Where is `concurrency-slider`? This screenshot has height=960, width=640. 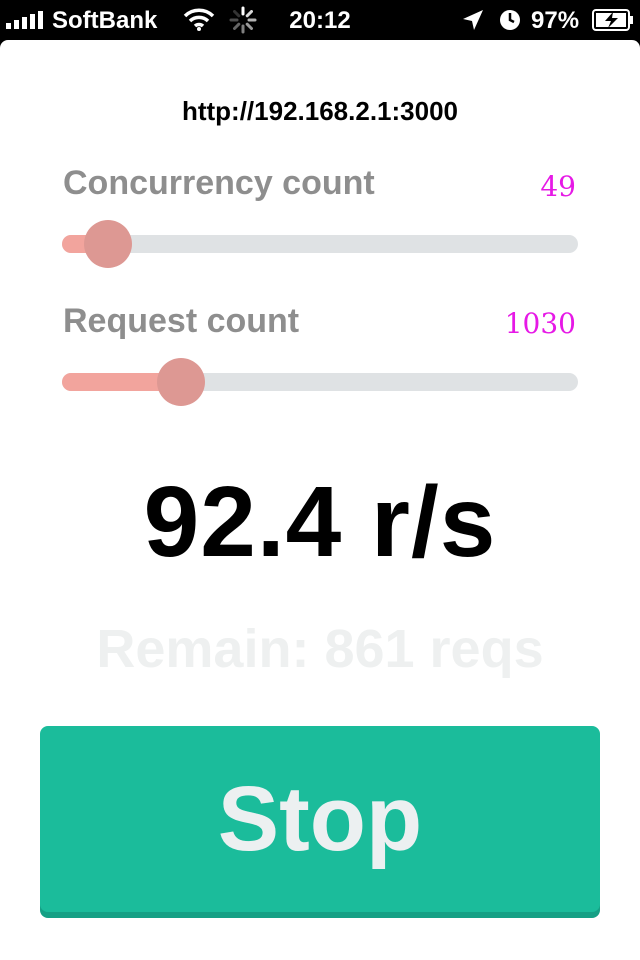 concurrency-slider is located at coordinates (320, 244).